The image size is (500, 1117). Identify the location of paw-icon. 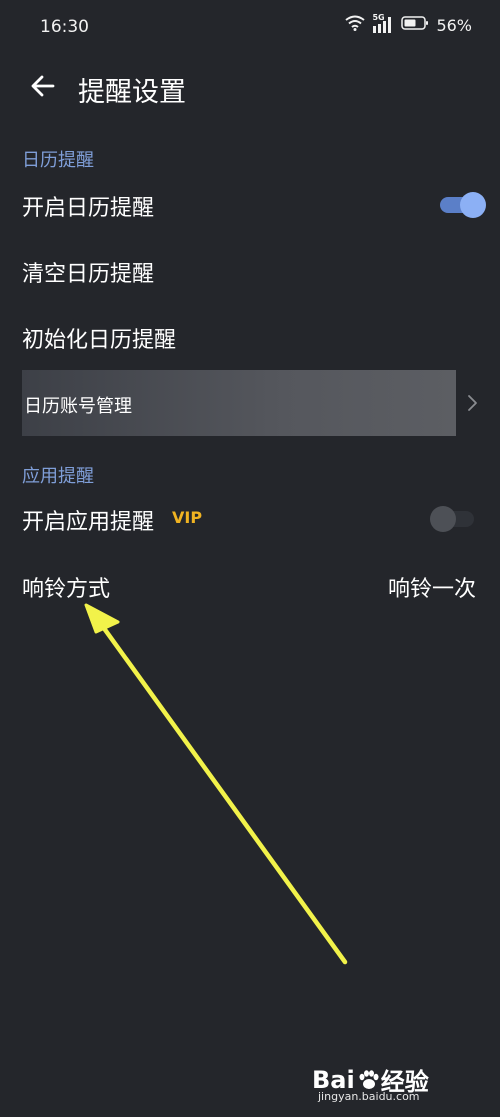
(368, 1080).